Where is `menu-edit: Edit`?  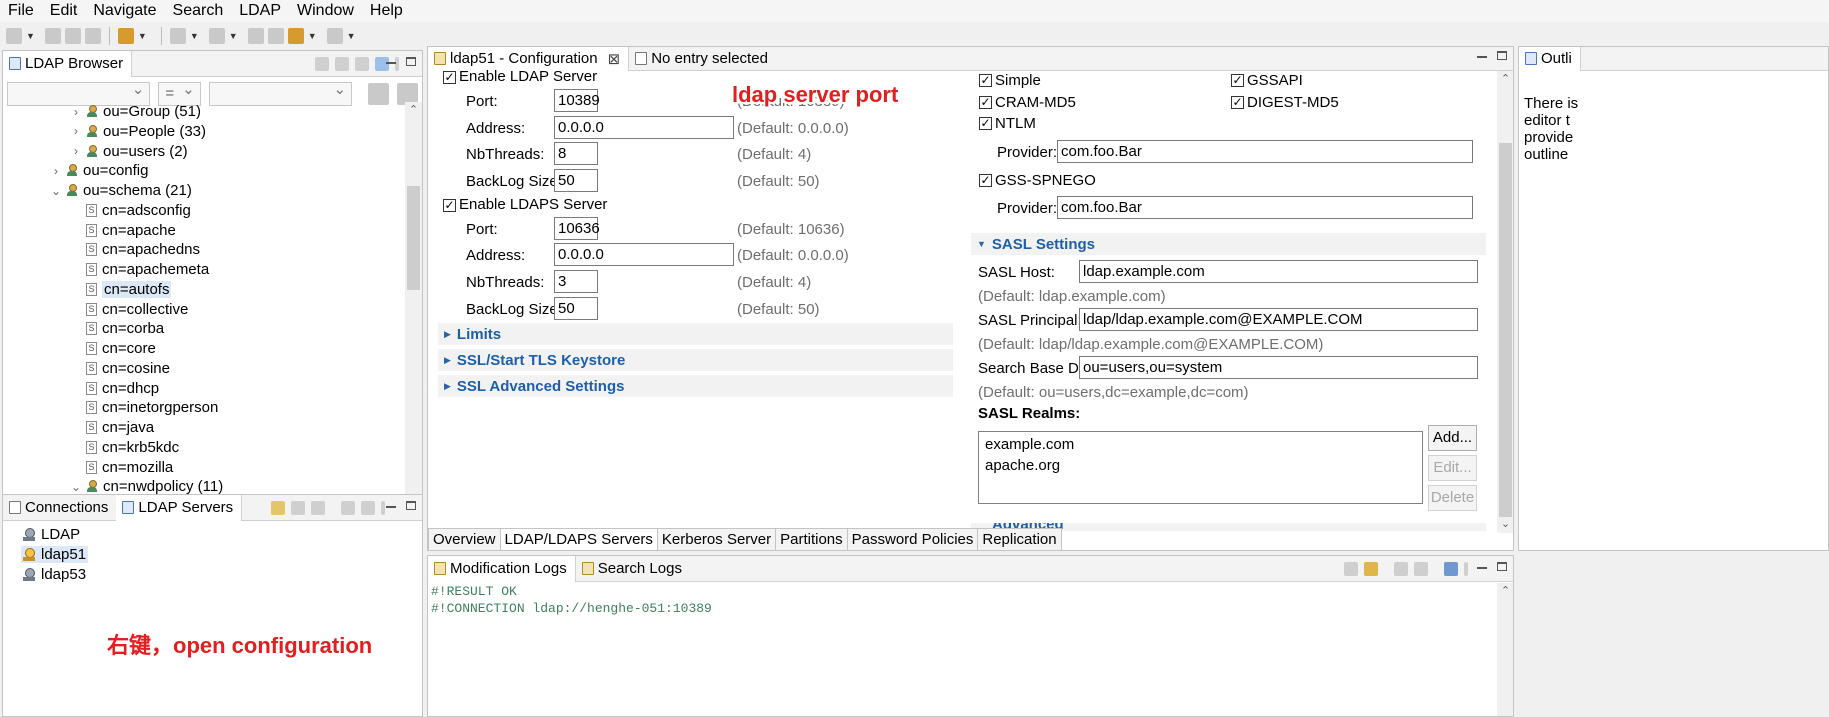 menu-edit: Edit is located at coordinates (64, 11).